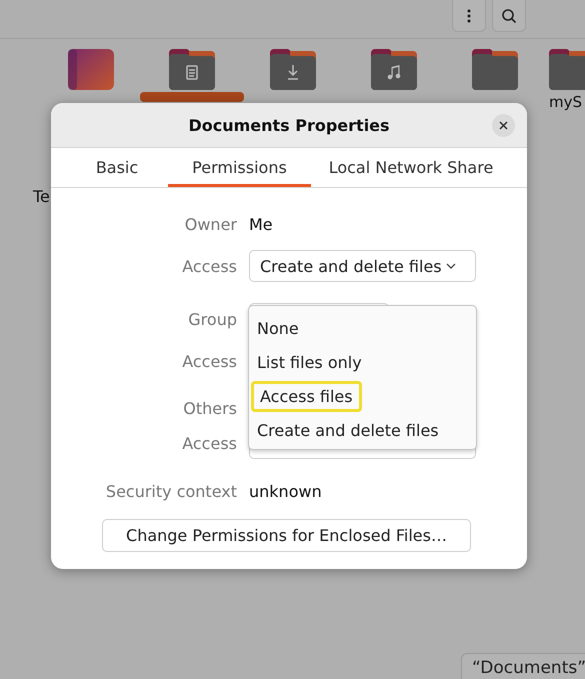 The height and width of the screenshot is (679, 585). What do you see at coordinates (191, 69) in the screenshot?
I see `document-folder-icon` at bounding box center [191, 69].